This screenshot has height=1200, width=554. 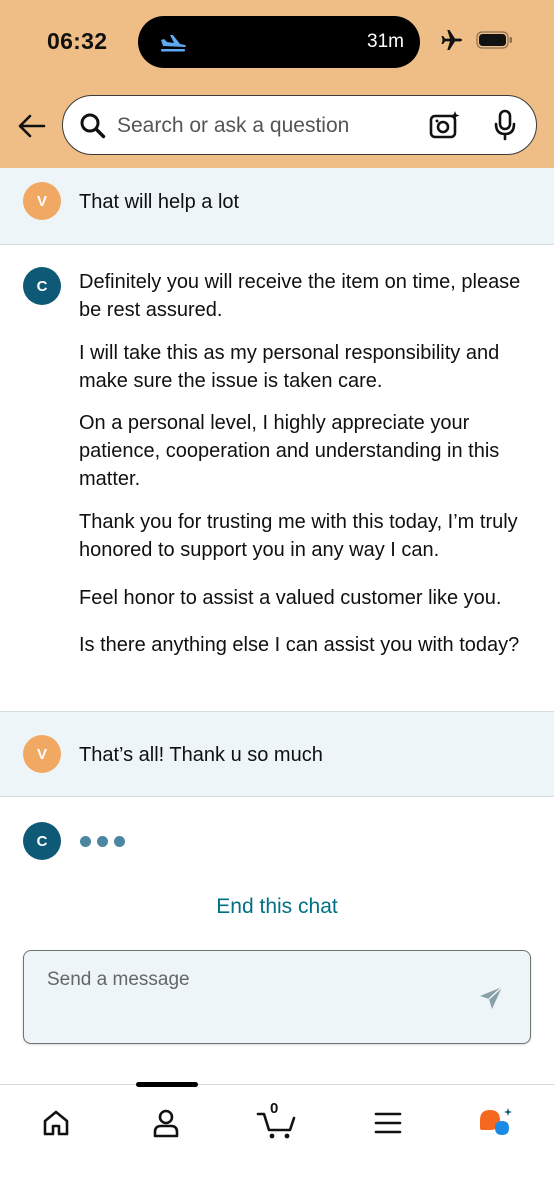 What do you see at coordinates (496, 1123) in the screenshot?
I see `rufus-ai-icon` at bounding box center [496, 1123].